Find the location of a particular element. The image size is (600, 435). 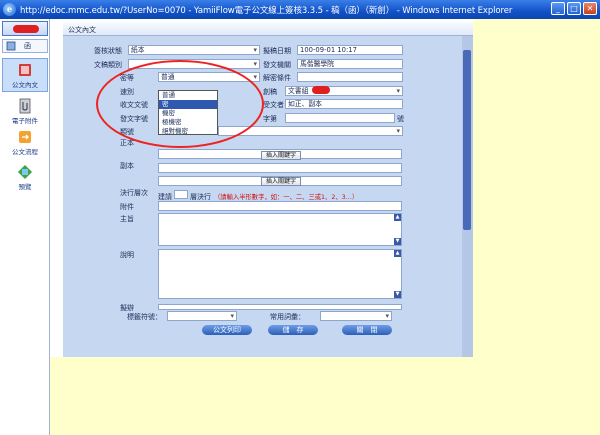

nav-item-label: 公文內文 is located at coordinates (25, 85).